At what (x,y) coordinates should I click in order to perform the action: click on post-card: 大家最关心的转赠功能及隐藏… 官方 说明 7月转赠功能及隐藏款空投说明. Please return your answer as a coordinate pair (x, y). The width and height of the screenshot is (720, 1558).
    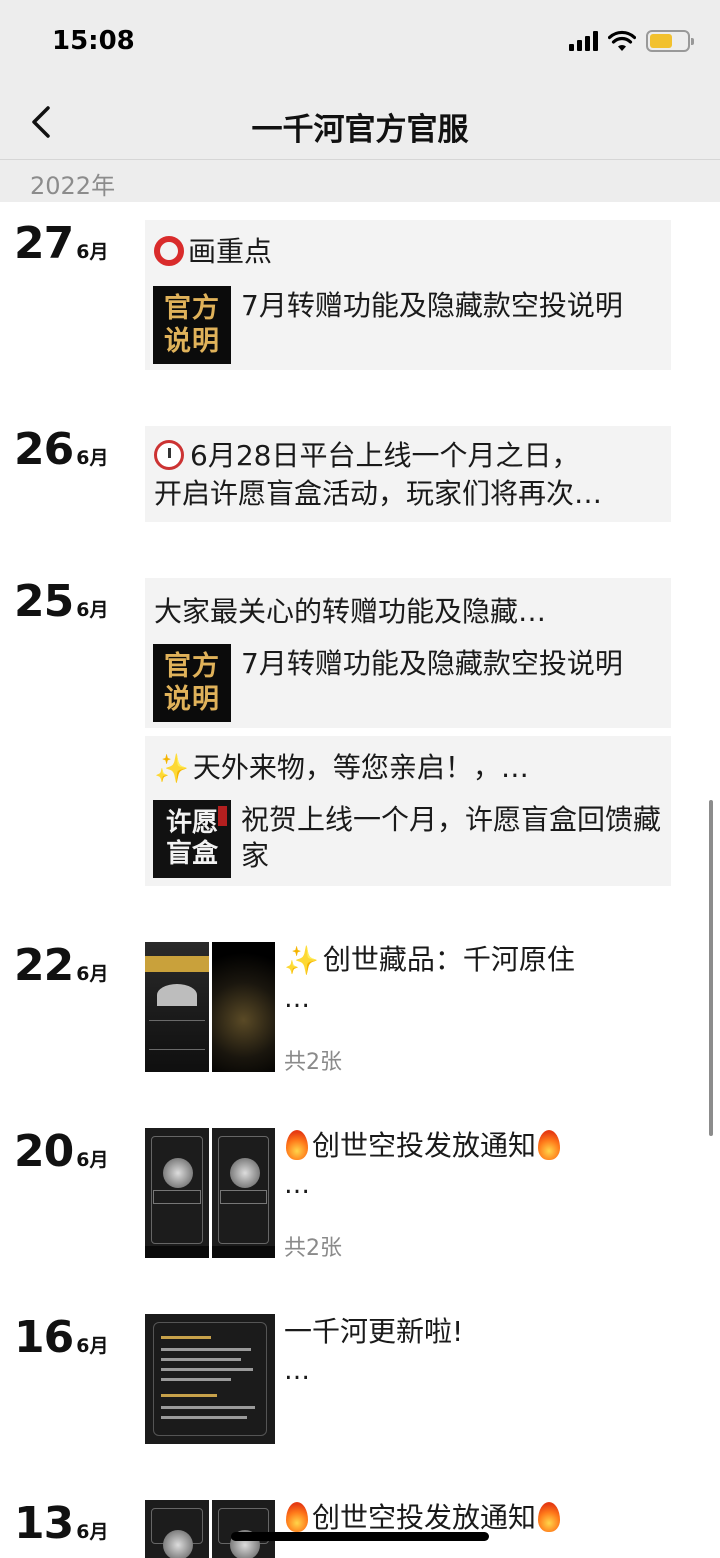
    Looking at the image, I should click on (408, 653).